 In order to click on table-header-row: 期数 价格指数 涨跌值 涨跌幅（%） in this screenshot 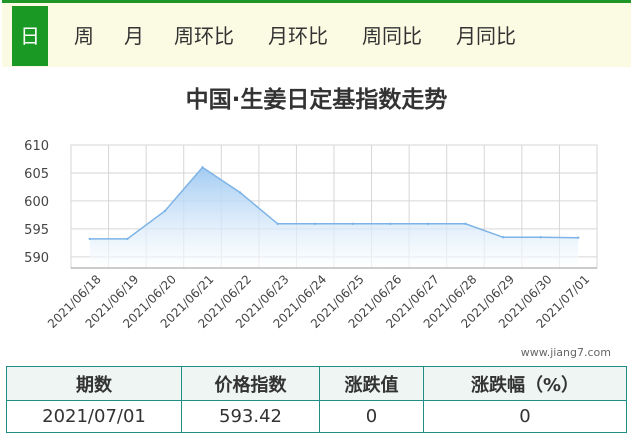, I will do `click(316, 383)`.